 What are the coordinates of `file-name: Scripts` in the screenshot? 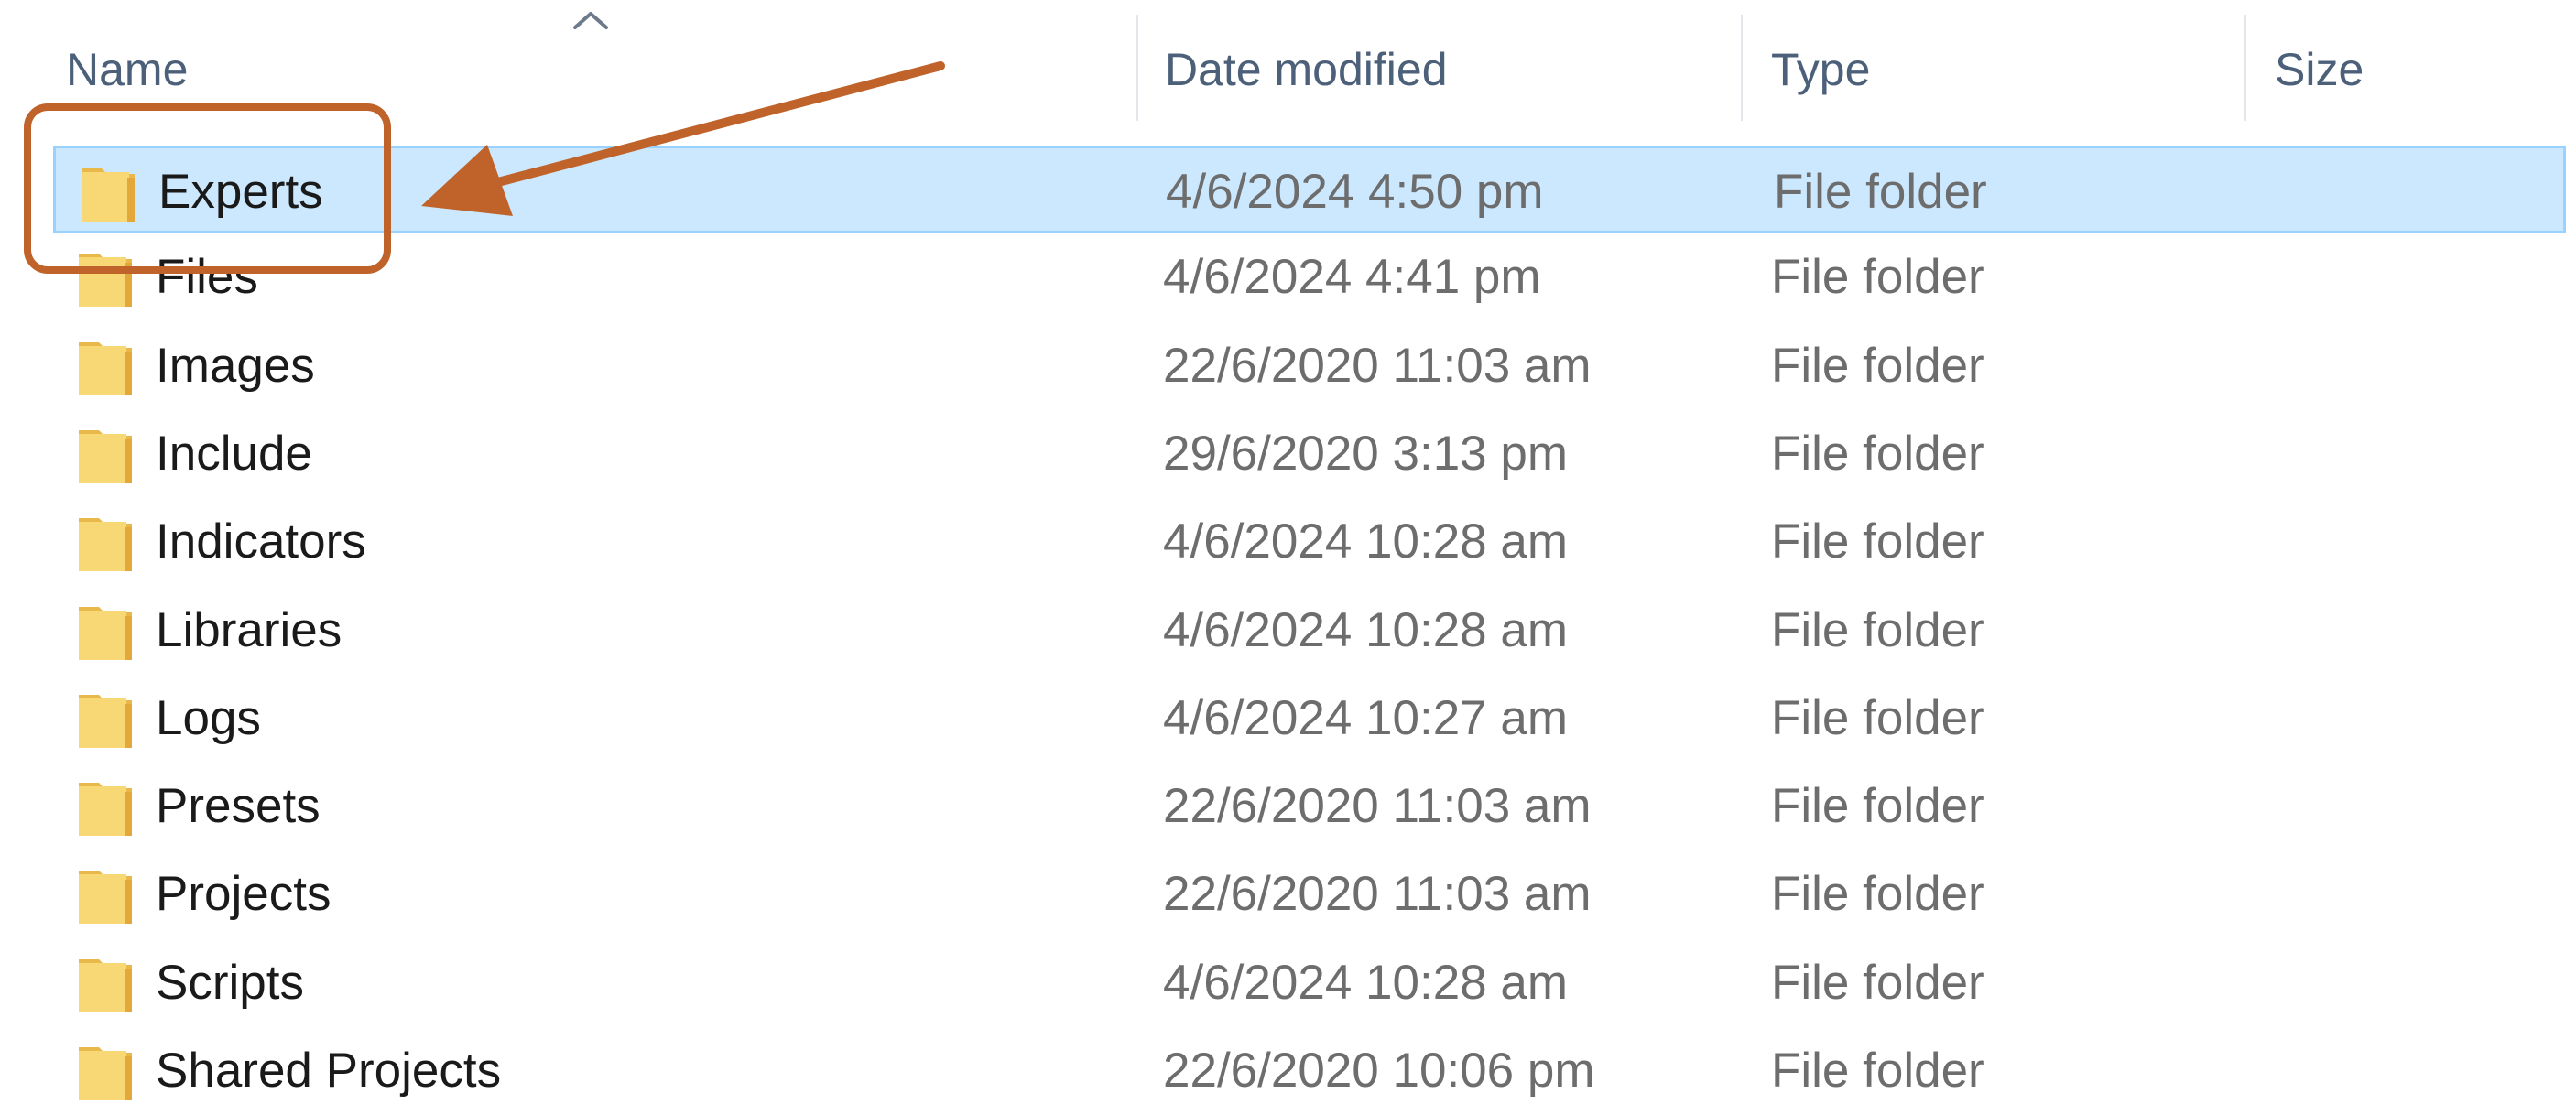 It's located at (230, 983).